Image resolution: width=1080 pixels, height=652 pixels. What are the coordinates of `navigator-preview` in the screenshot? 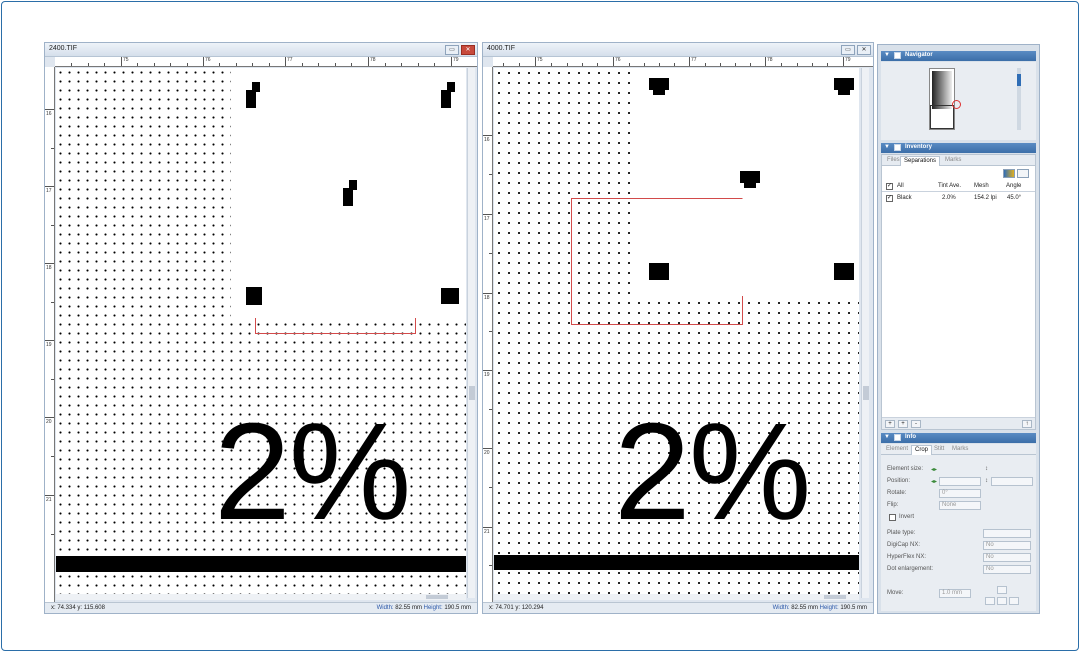 It's located at (958, 101).